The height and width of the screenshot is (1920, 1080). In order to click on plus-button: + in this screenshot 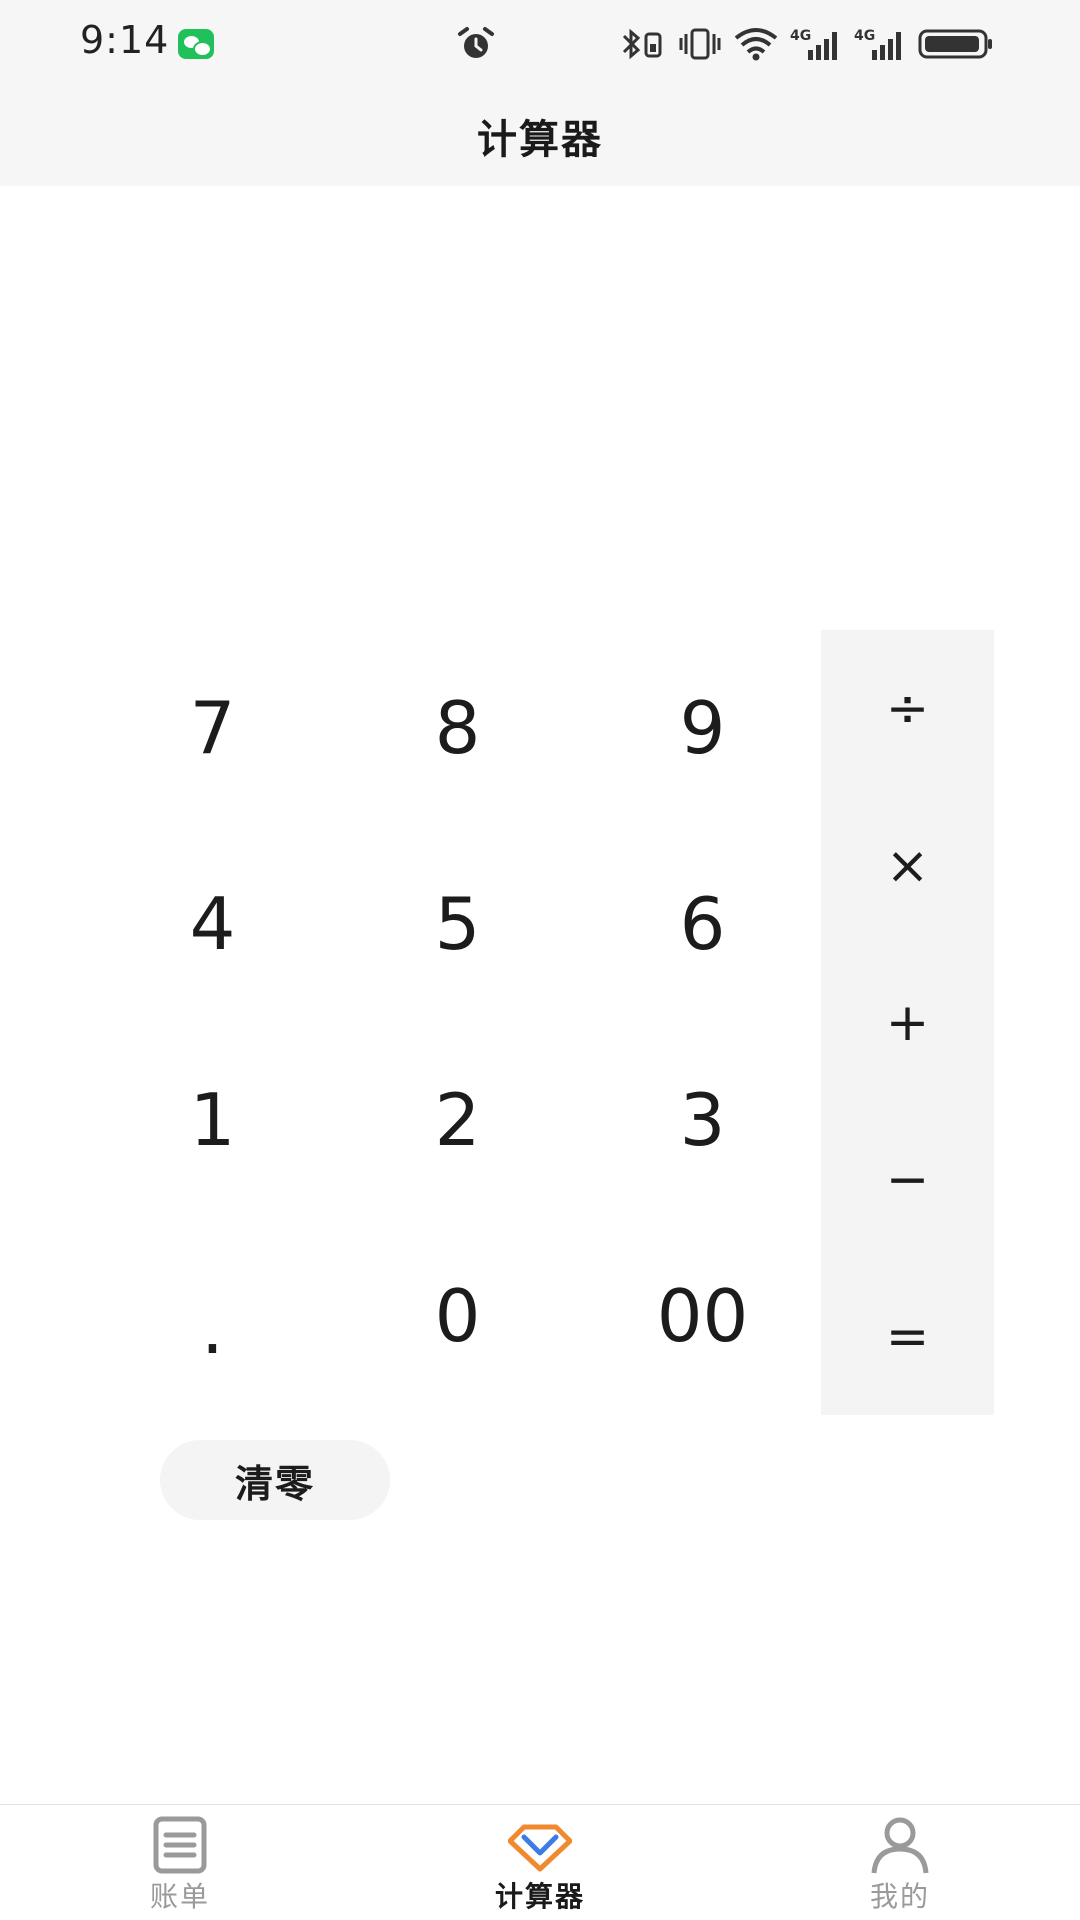, I will do `click(907, 1022)`.